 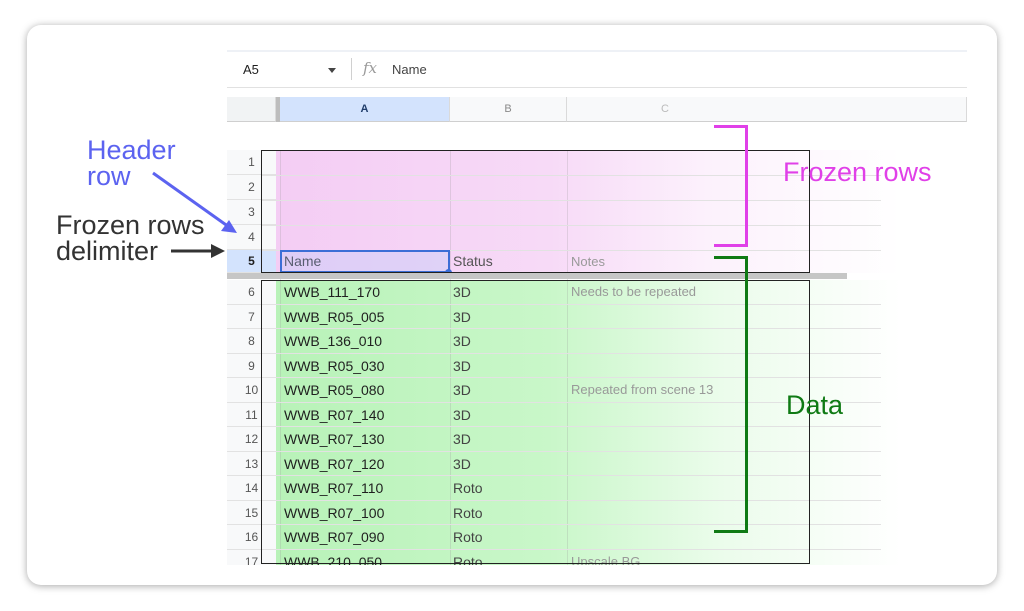 What do you see at coordinates (251, 69) in the screenshot?
I see `name-box: A5` at bounding box center [251, 69].